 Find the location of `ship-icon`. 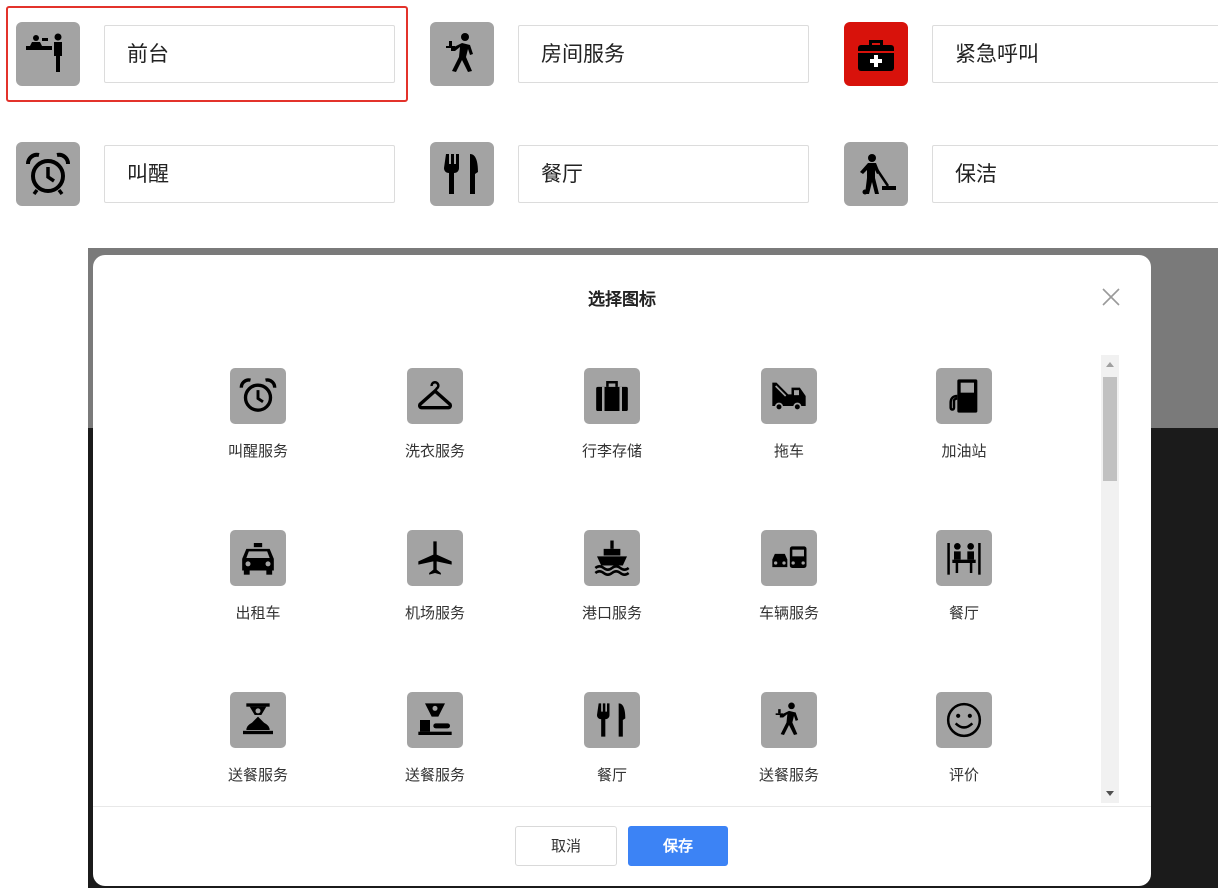

ship-icon is located at coordinates (612, 558).